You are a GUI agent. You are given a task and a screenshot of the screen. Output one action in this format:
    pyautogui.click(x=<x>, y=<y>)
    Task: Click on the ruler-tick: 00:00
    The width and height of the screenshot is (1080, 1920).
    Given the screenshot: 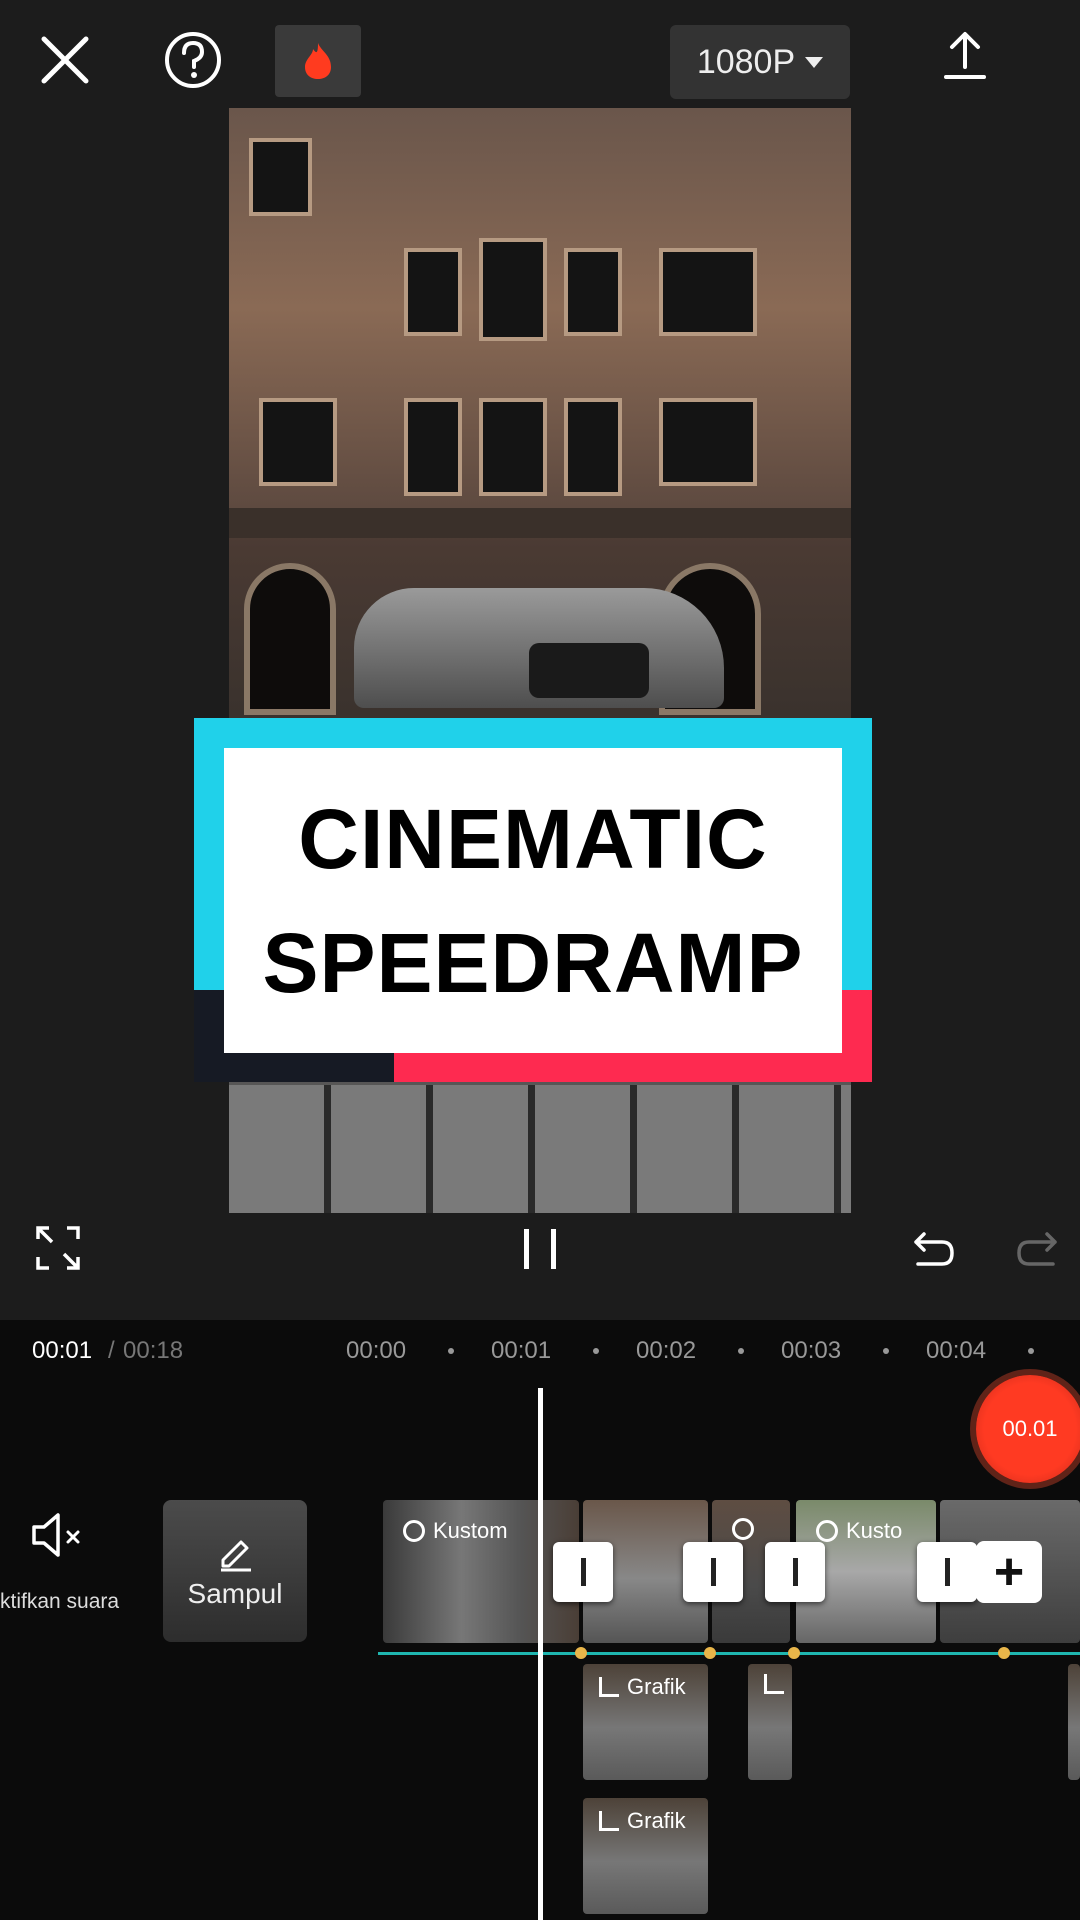 What is the action you would take?
    pyautogui.click(x=376, y=1350)
    